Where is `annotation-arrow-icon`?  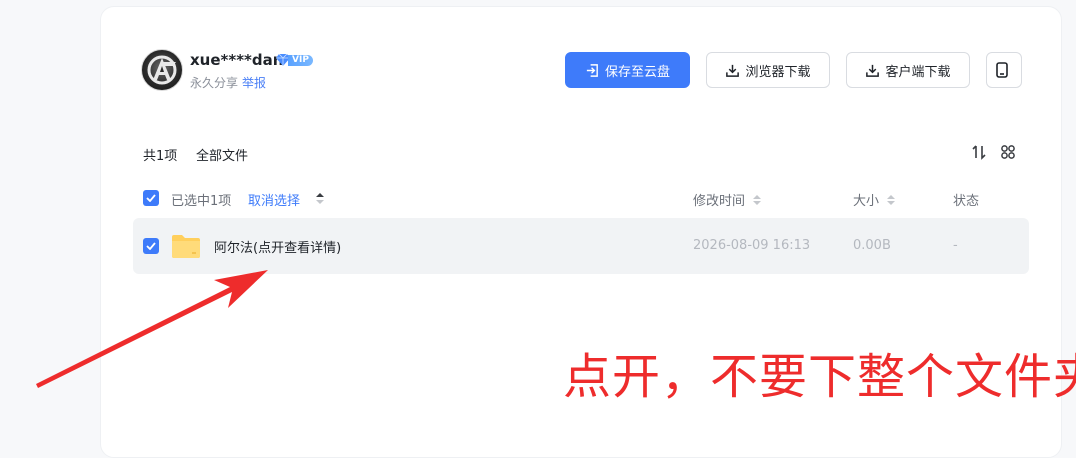 annotation-arrow-icon is located at coordinates (152, 329).